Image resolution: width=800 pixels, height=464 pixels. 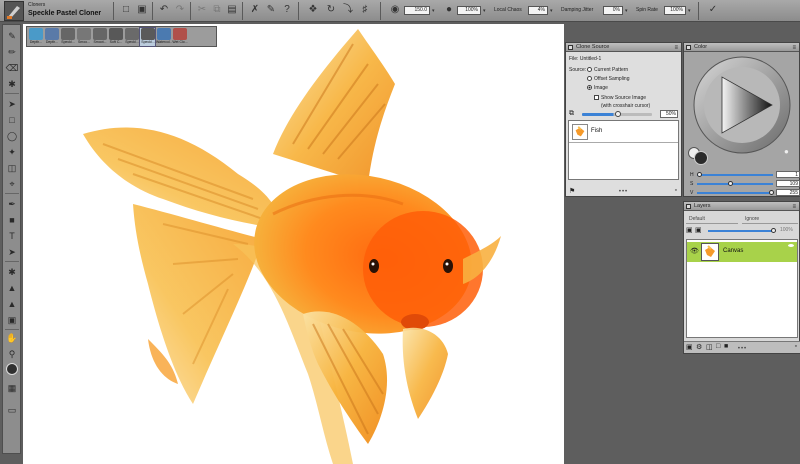 I want to click on source-opacity-field: 50%, so click(x=669, y=114).